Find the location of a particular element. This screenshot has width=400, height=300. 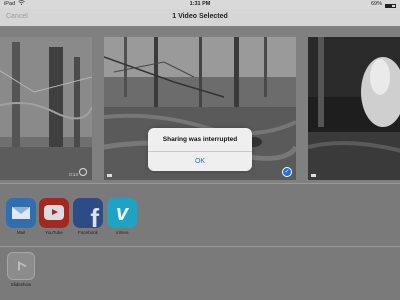

status-bar: iPad 1:31 PM 69% is located at coordinates (200, 4).